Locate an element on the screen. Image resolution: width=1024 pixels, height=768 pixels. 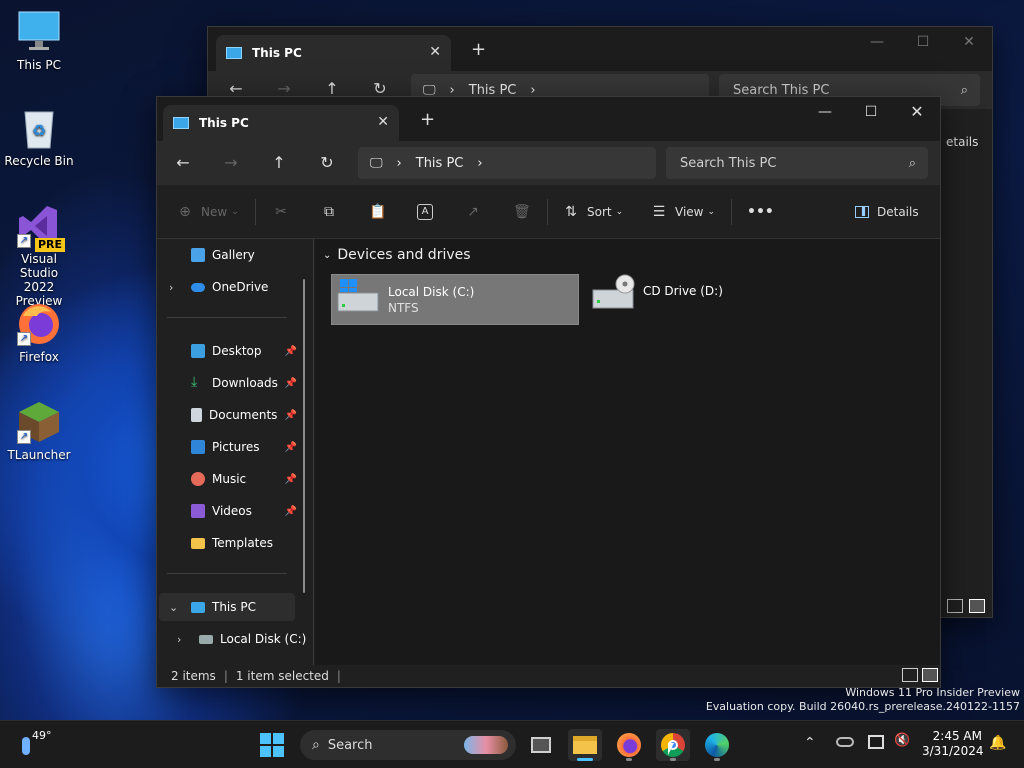
back-icon: ← is located at coordinates (183, 164).